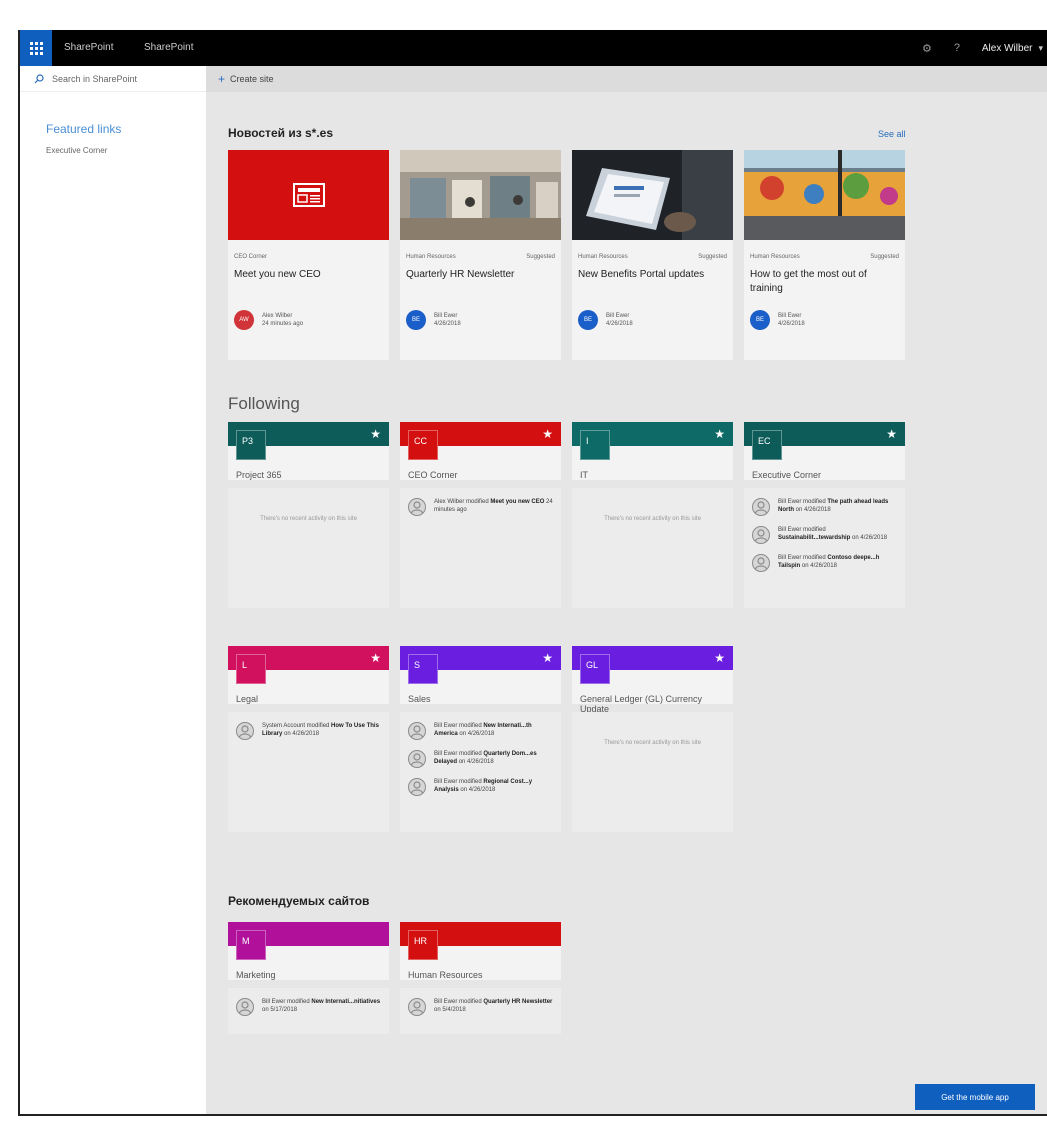 The image size is (1047, 1126). What do you see at coordinates (957, 48) in the screenshot?
I see `help-icon: ?` at bounding box center [957, 48].